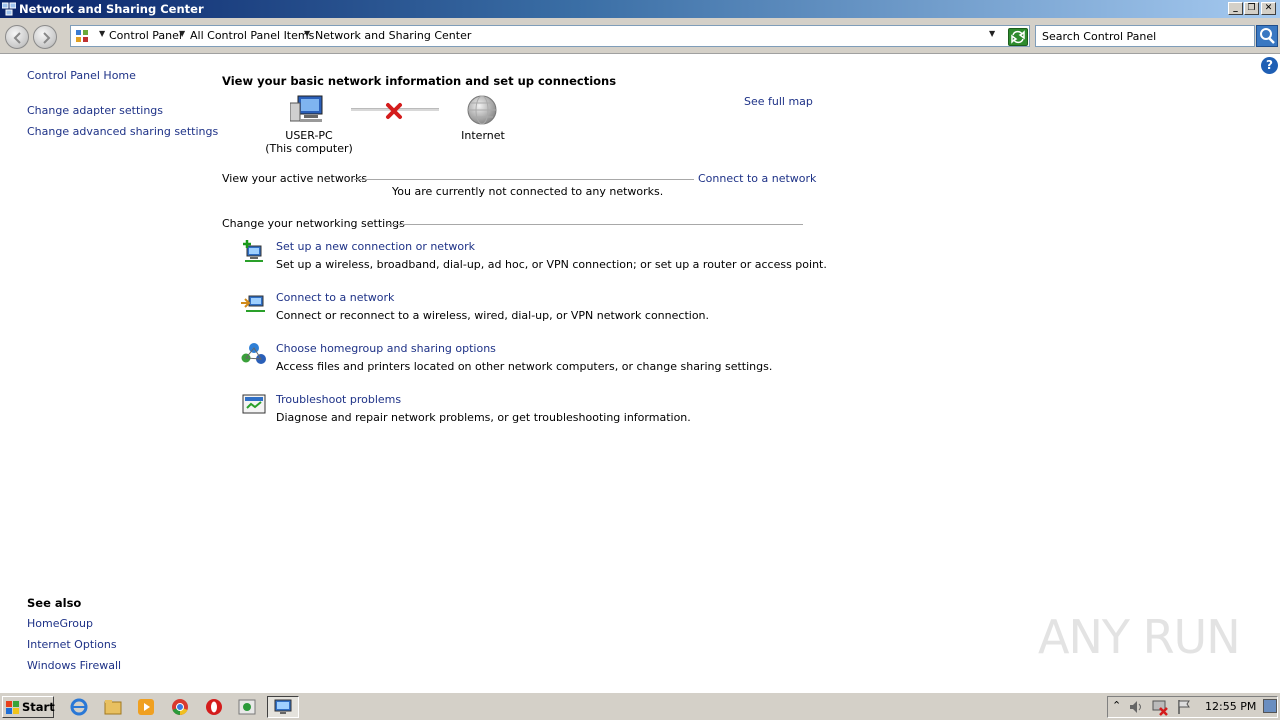 This screenshot has width=1280, height=720. I want to click on restore-button: ❐, so click(1251, 8).